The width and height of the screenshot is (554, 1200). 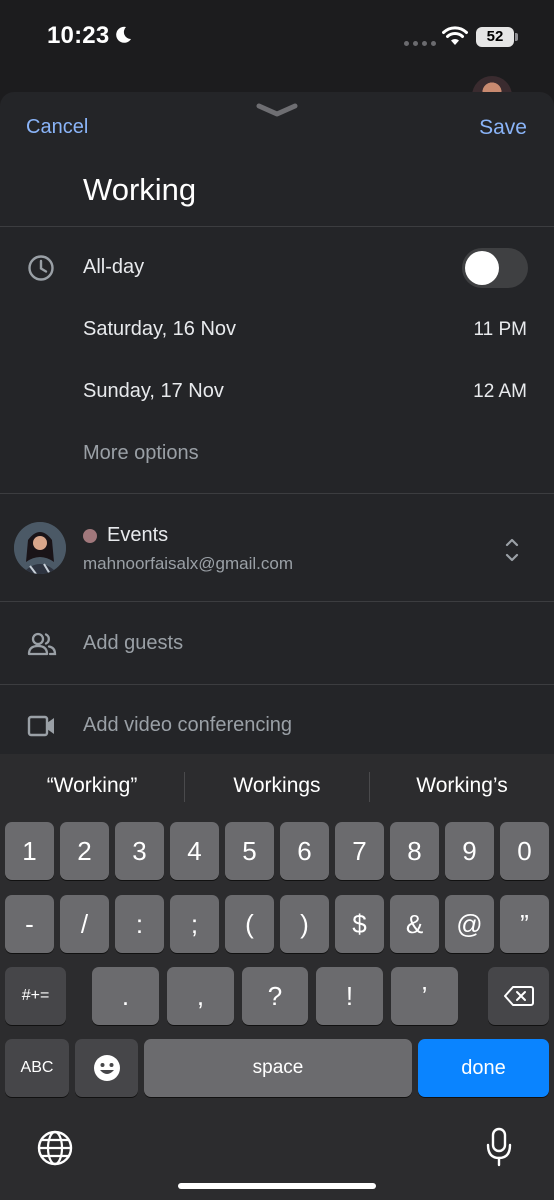 What do you see at coordinates (469, 851) in the screenshot?
I see `key-9: 9` at bounding box center [469, 851].